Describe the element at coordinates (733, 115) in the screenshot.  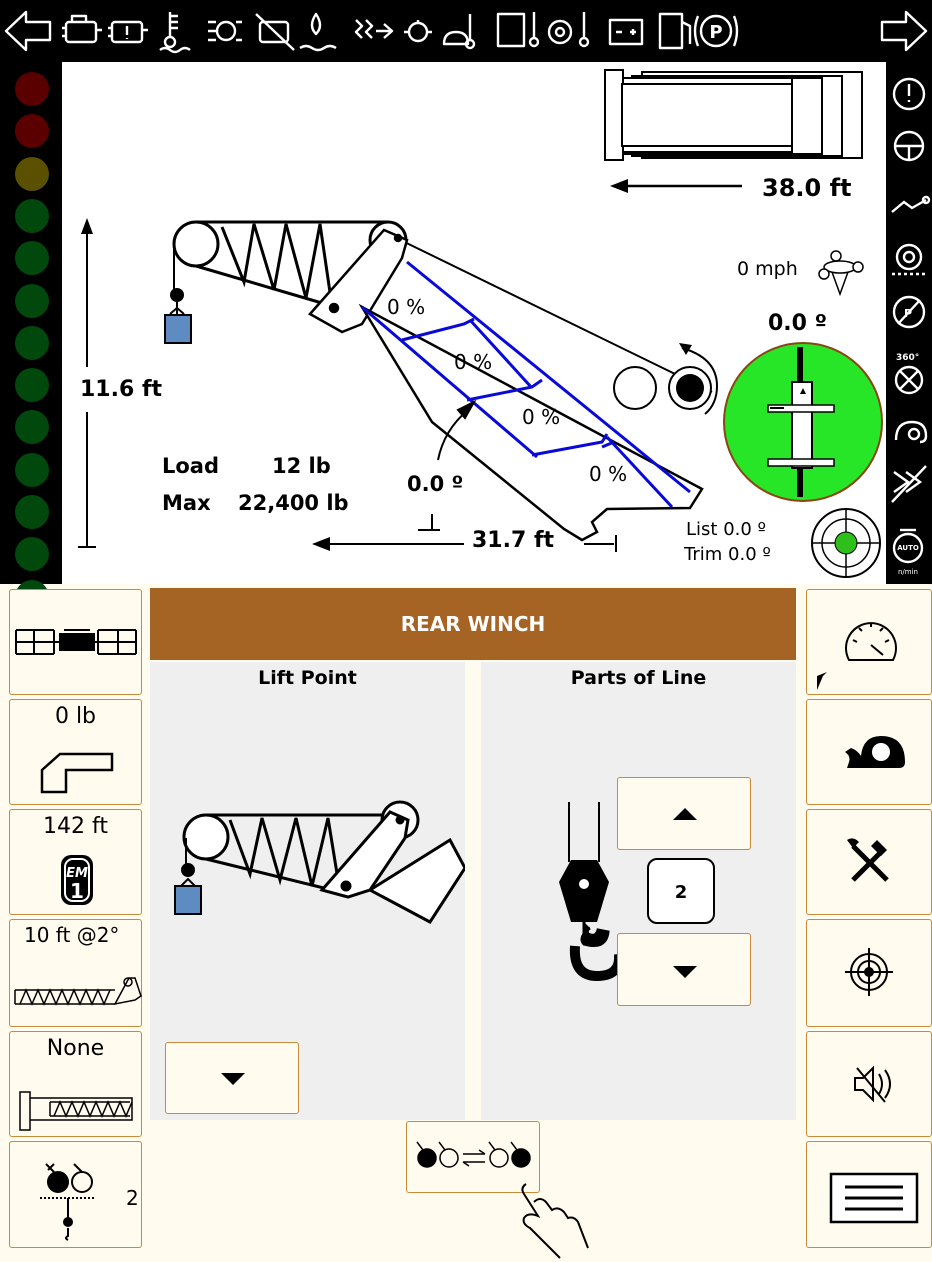
I see `counterweight-icon` at that location.